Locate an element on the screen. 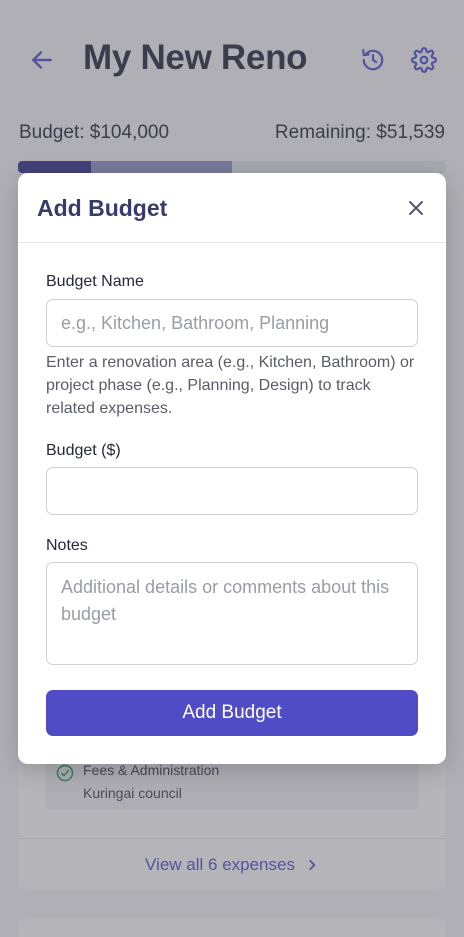 The image size is (464, 937). add-budget-button: Add Budget is located at coordinates (232, 713).